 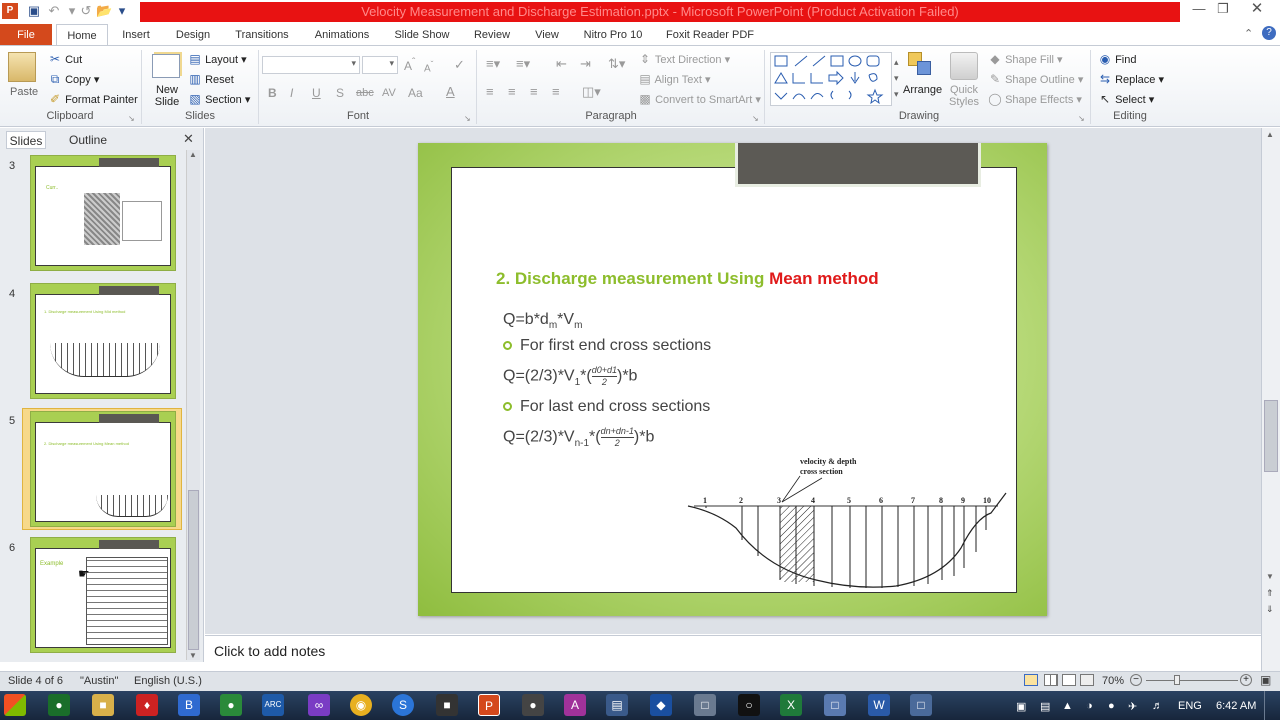 What do you see at coordinates (523, 64) in the screenshot?
I see `numbering-icon: ≡▾` at bounding box center [523, 64].